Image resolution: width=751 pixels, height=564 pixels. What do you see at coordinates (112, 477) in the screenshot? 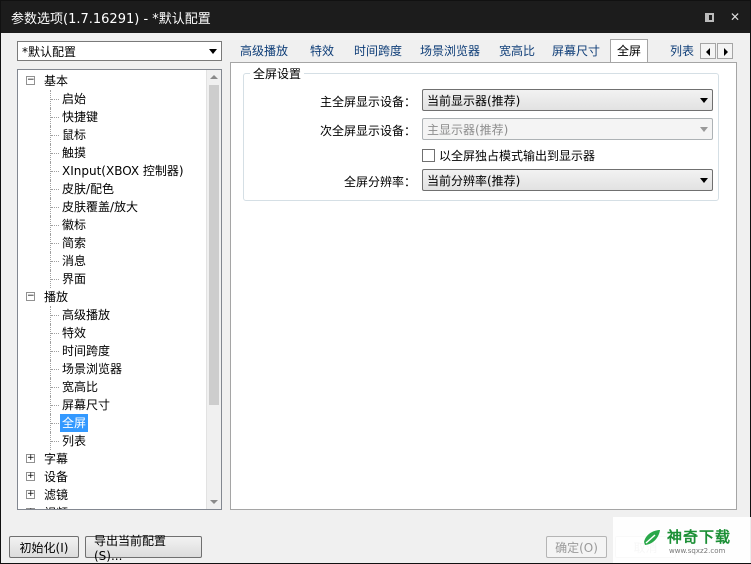
I see `tree-category: + 设备` at bounding box center [112, 477].